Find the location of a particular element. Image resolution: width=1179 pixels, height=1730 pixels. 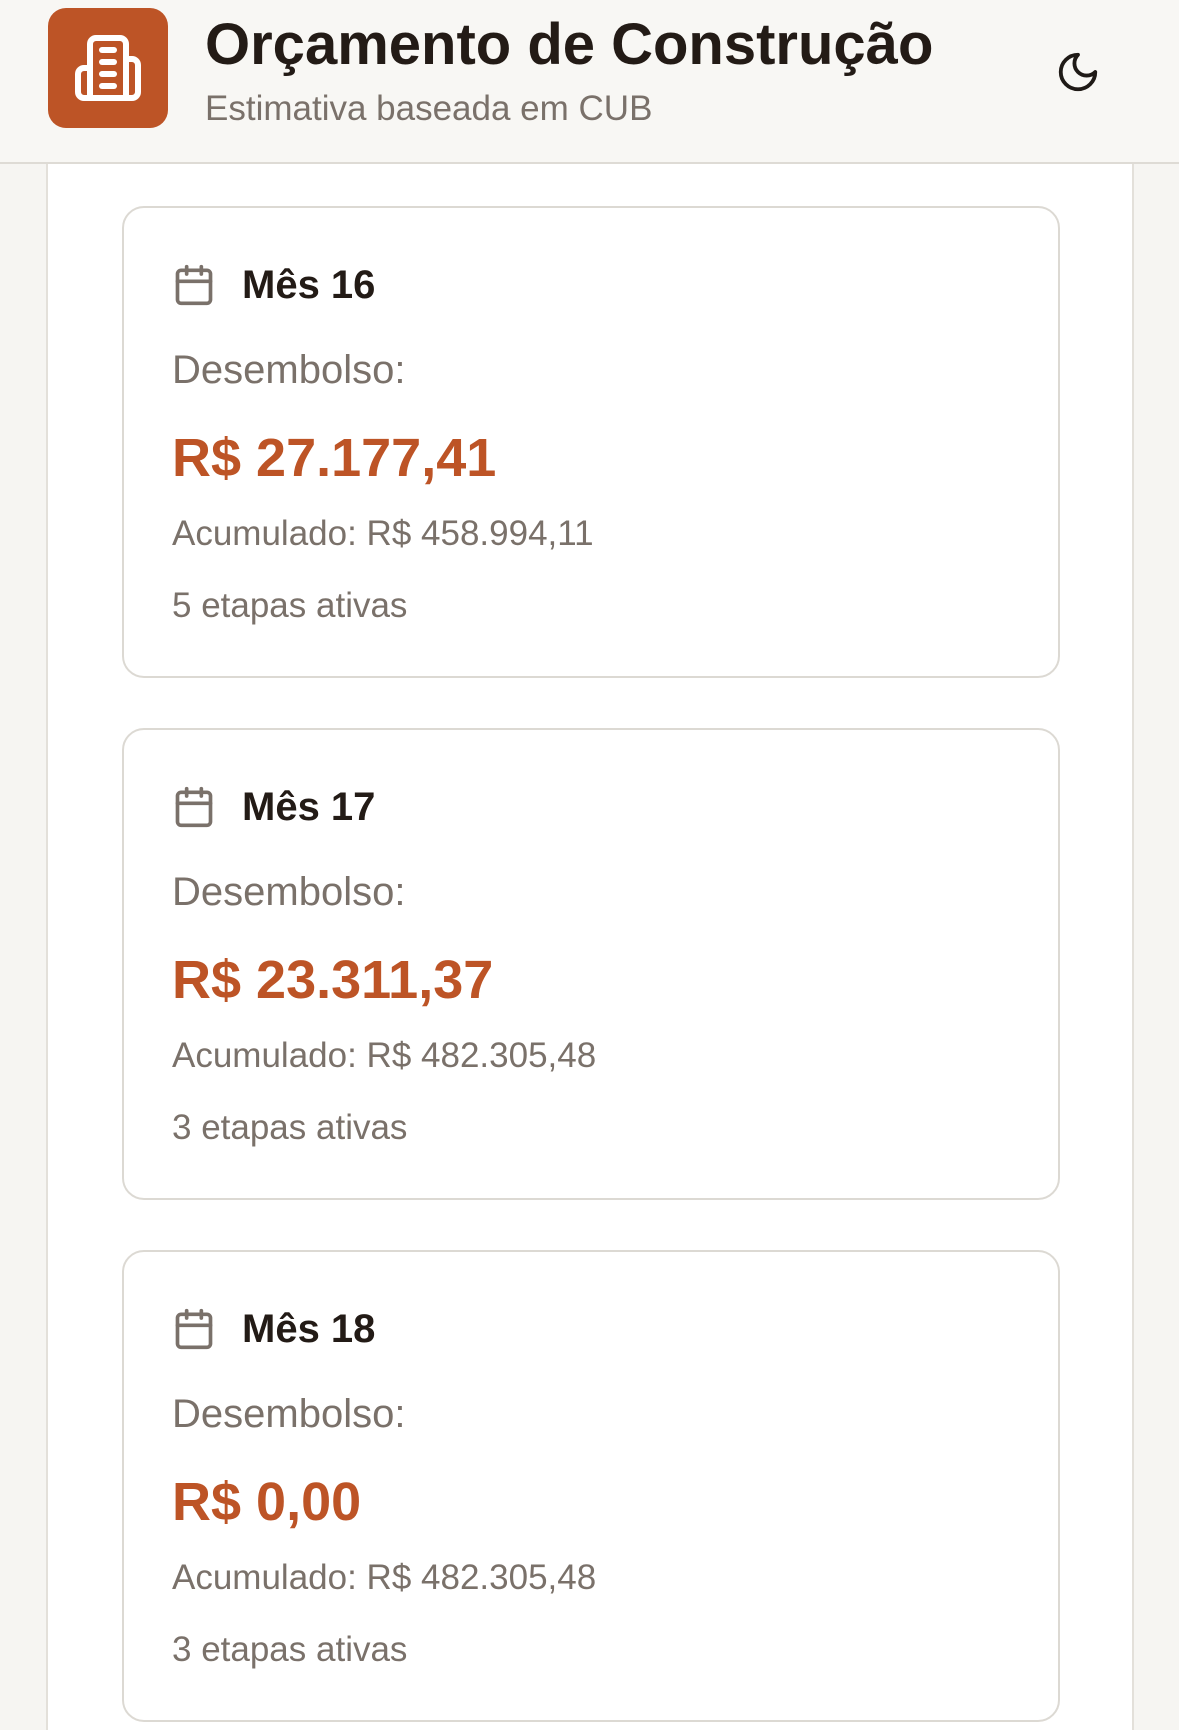

app-subtitle: Estimativa baseada em CUB is located at coordinates (429, 108).